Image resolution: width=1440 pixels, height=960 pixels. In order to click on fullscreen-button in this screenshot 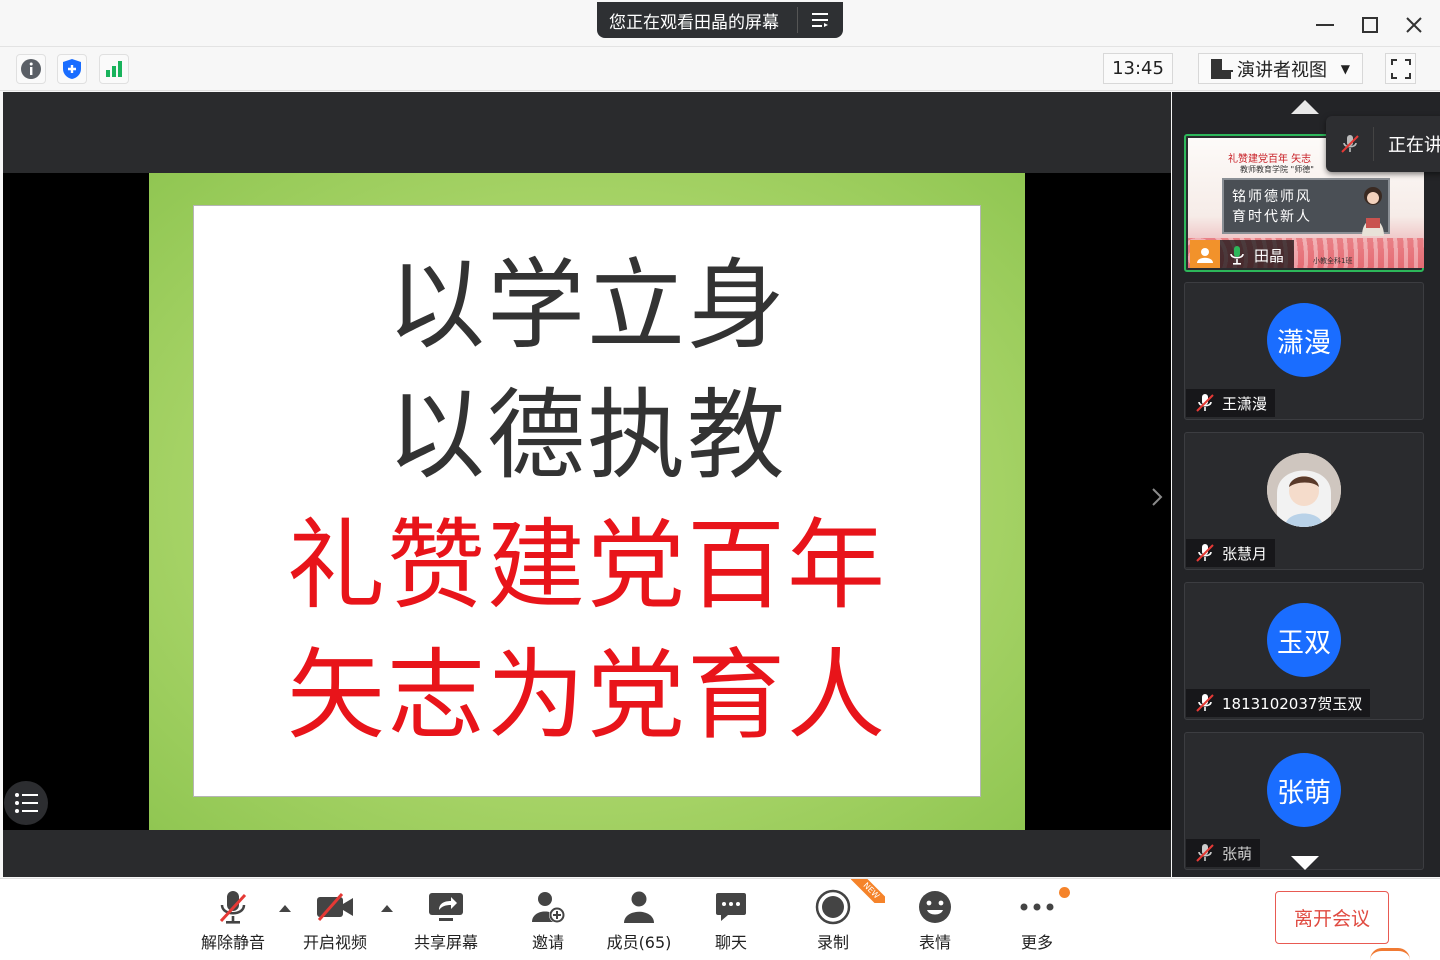, I will do `click(1400, 68)`.